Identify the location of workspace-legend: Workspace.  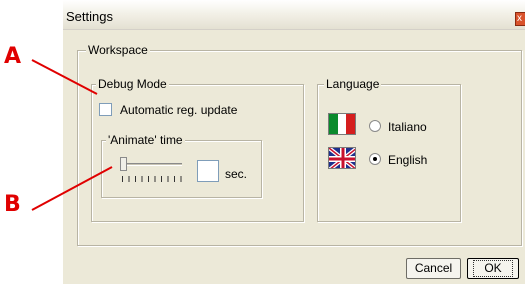
(118, 50).